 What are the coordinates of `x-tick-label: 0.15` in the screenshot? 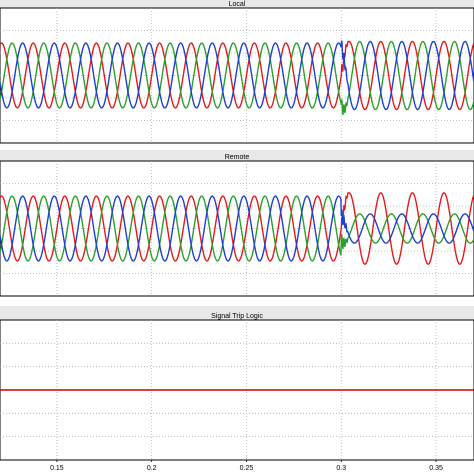 It's located at (57, 468).